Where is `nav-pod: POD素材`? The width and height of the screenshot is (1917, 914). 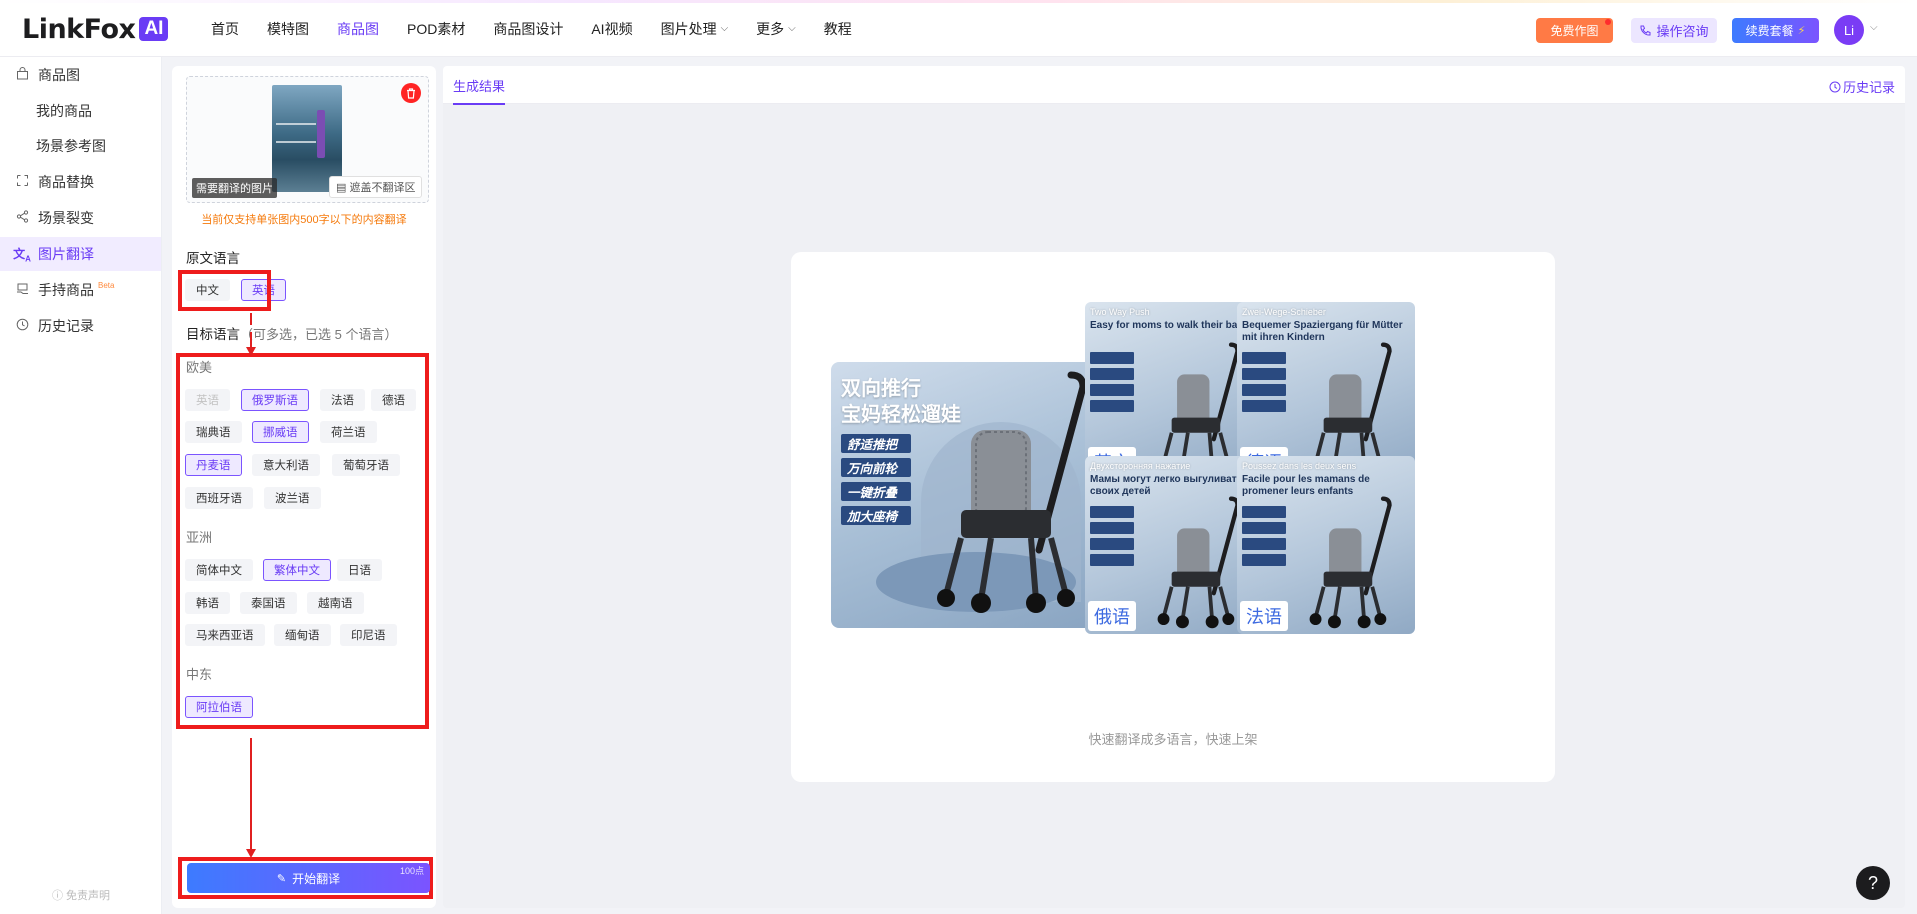 nav-pod: POD素材 is located at coordinates (436, 29).